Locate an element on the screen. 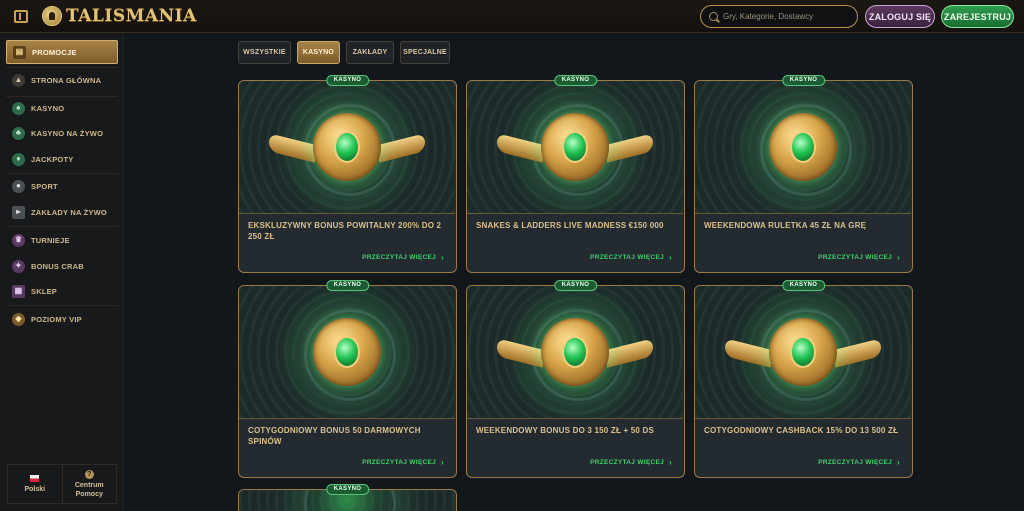 Image resolution: width=1024 pixels, height=511 pixels. eye-of-horus-icon is located at coordinates (803, 147).